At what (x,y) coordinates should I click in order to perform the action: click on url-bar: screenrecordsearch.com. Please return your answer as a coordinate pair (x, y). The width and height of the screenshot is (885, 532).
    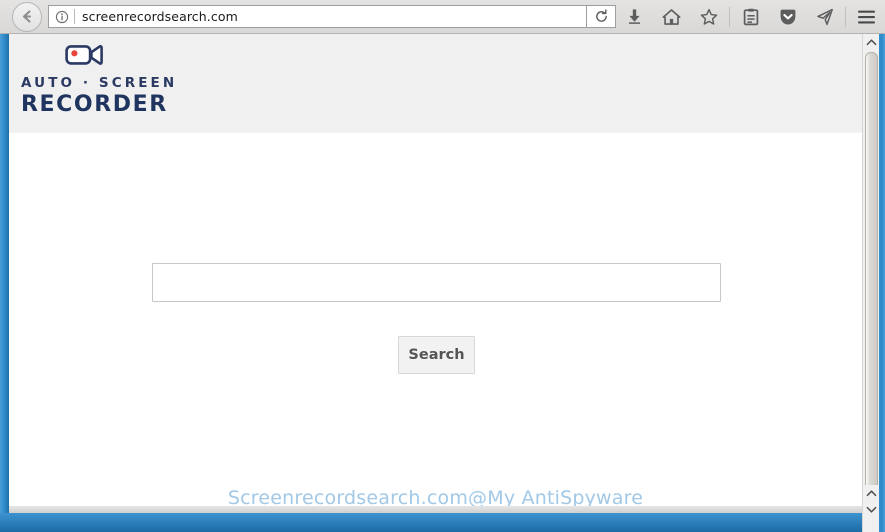
    Looking at the image, I should click on (317, 16).